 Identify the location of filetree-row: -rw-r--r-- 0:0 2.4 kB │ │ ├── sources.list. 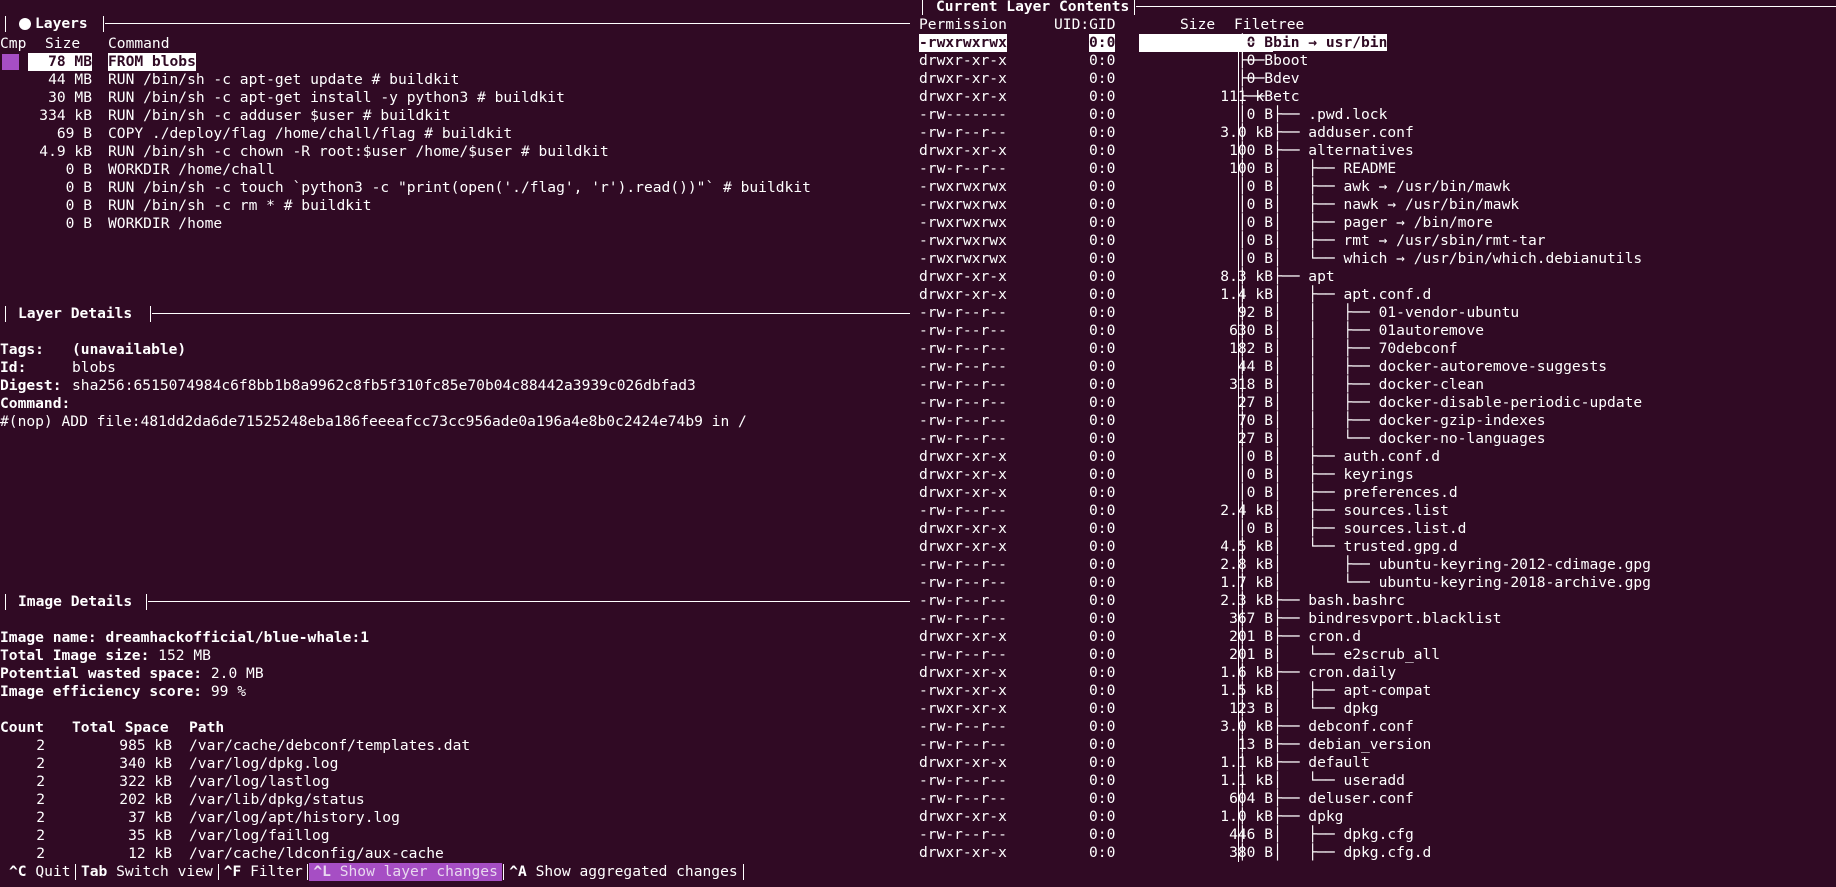
(1377, 511).